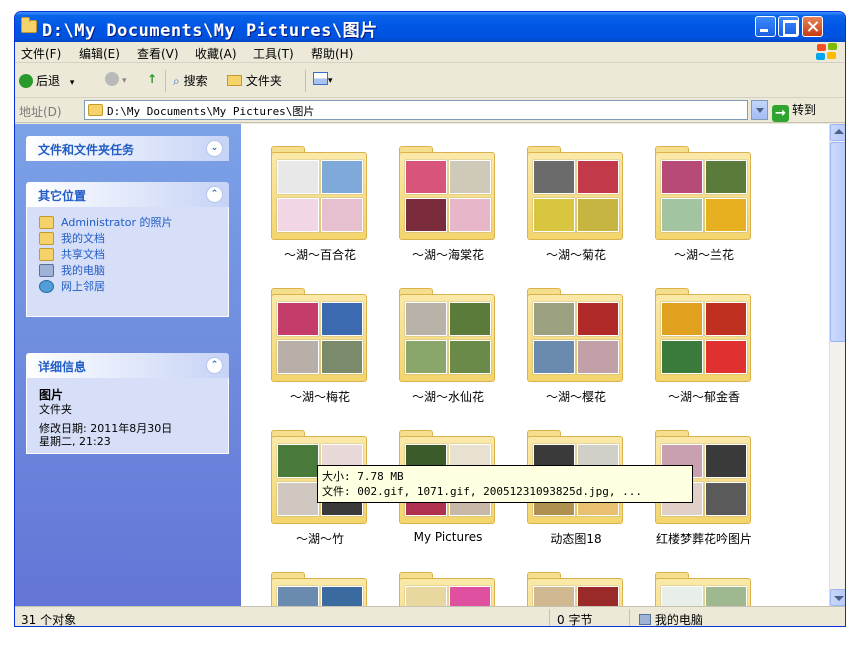 This screenshot has height=645, width=860. Describe the element at coordinates (759, 110) in the screenshot. I see `address-dropdown-button` at that location.